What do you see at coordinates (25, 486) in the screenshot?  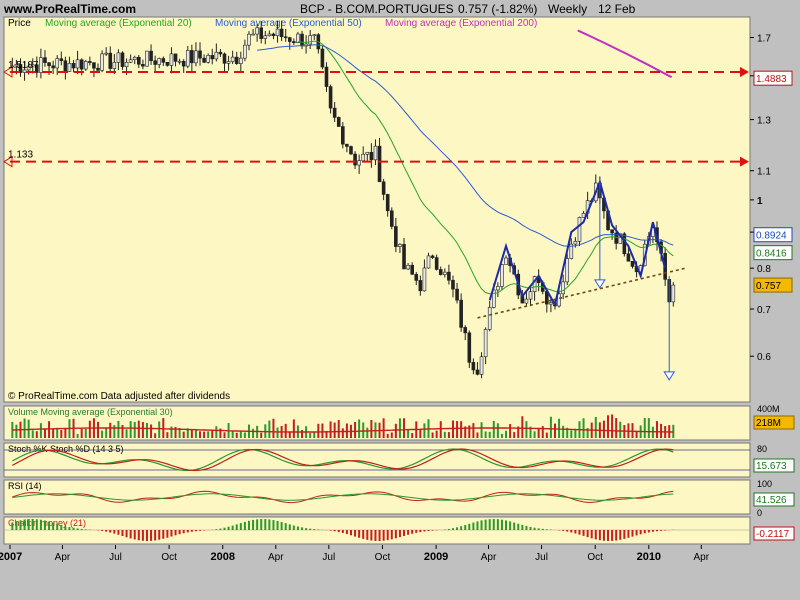 I see `rsi-label: RSI (14)` at bounding box center [25, 486].